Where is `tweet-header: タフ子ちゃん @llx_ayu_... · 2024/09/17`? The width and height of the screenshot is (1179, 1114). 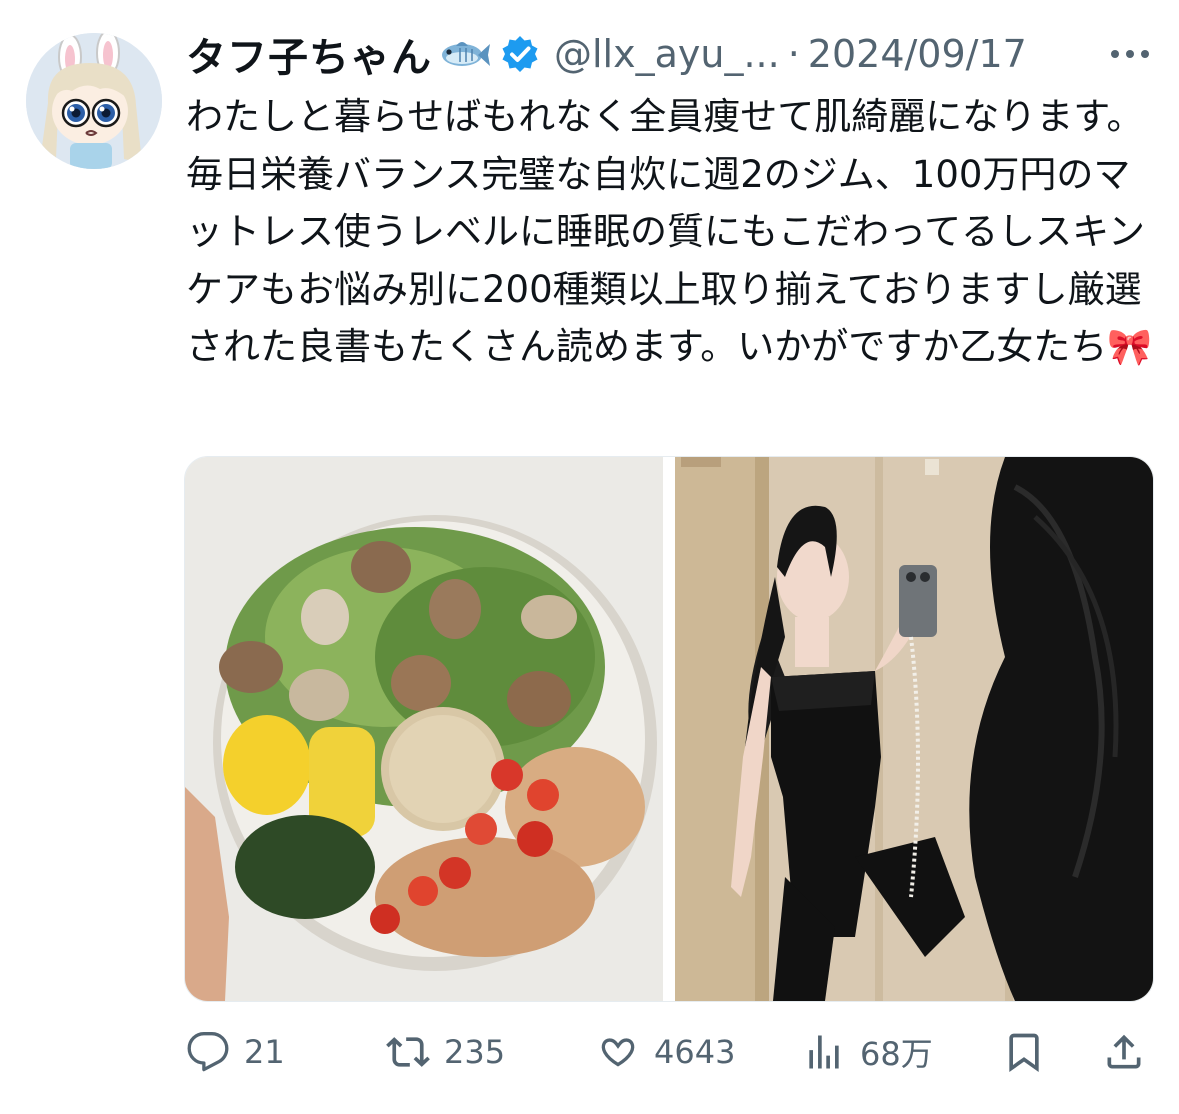
tweet-header: タフ子ちゃん @llx_ayu_... · 2024/09/17 is located at coordinates (606, 54).